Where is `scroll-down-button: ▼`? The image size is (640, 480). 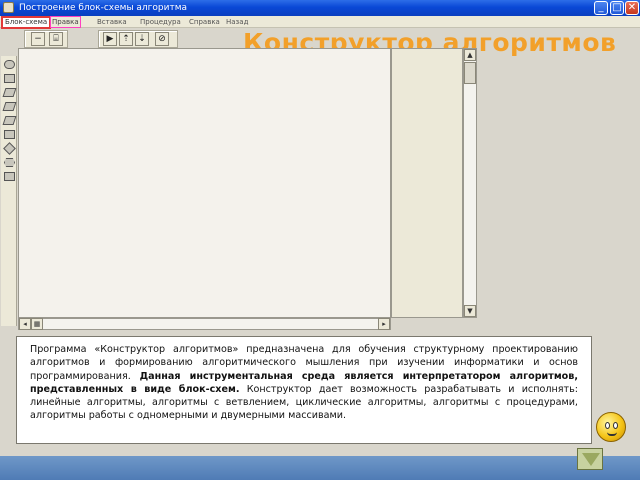
scroll-down-button: ▼ is located at coordinates (470, 311).